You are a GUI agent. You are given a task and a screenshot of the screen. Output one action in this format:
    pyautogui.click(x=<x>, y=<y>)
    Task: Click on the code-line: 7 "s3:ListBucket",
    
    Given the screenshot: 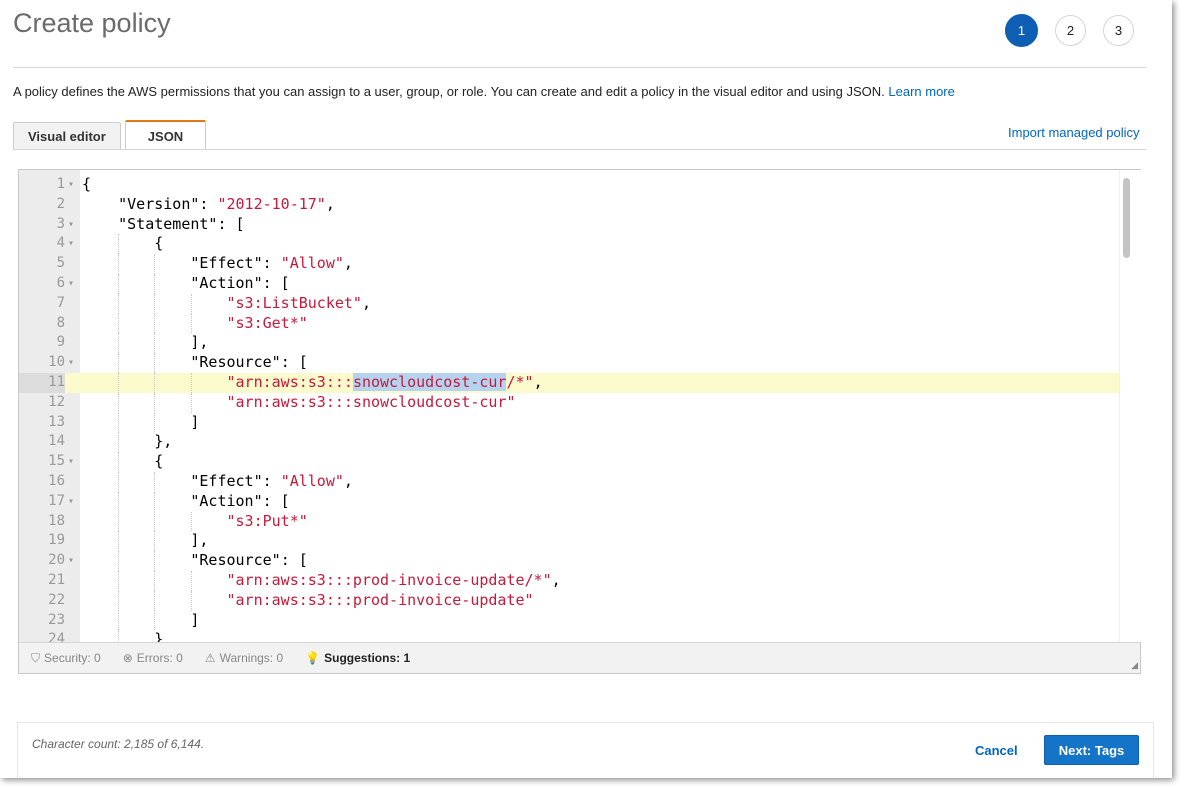 What is the action you would take?
    pyautogui.click(x=569, y=303)
    